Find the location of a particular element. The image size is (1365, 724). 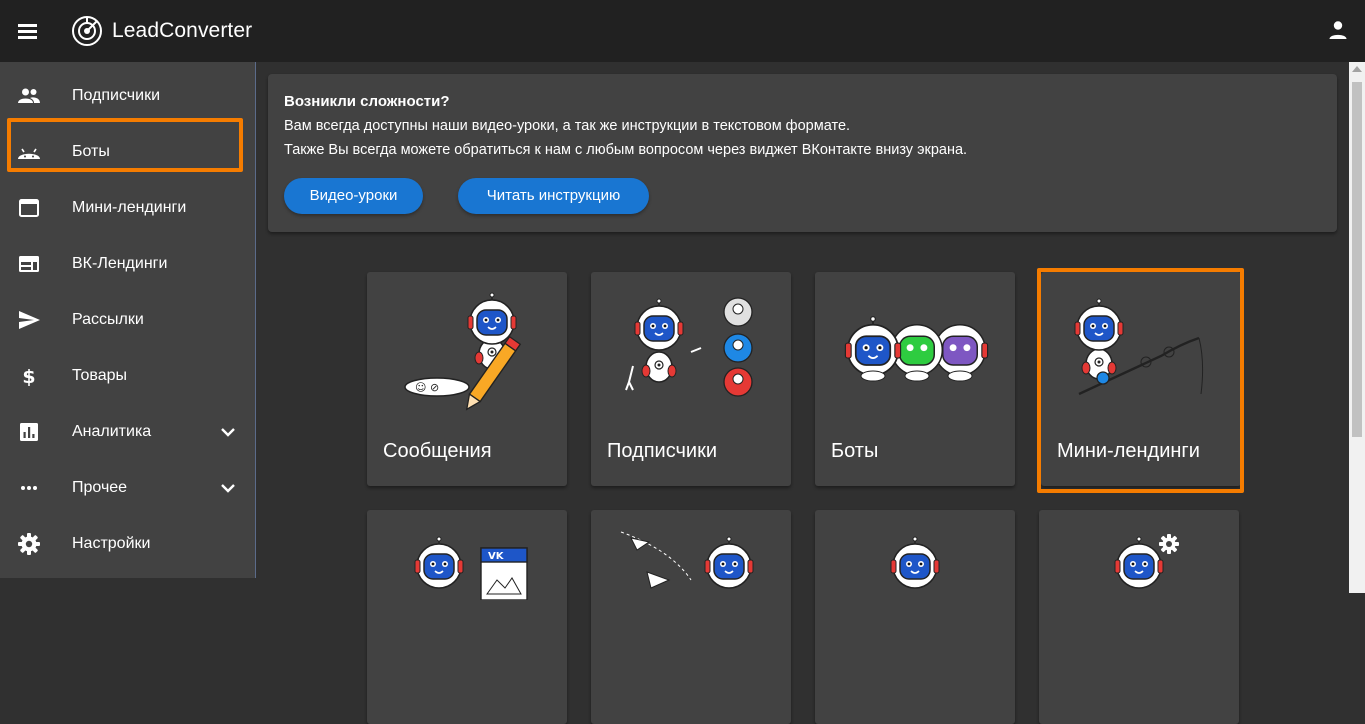

sidebar-item-settings: Настройки is located at coordinates (127, 544).